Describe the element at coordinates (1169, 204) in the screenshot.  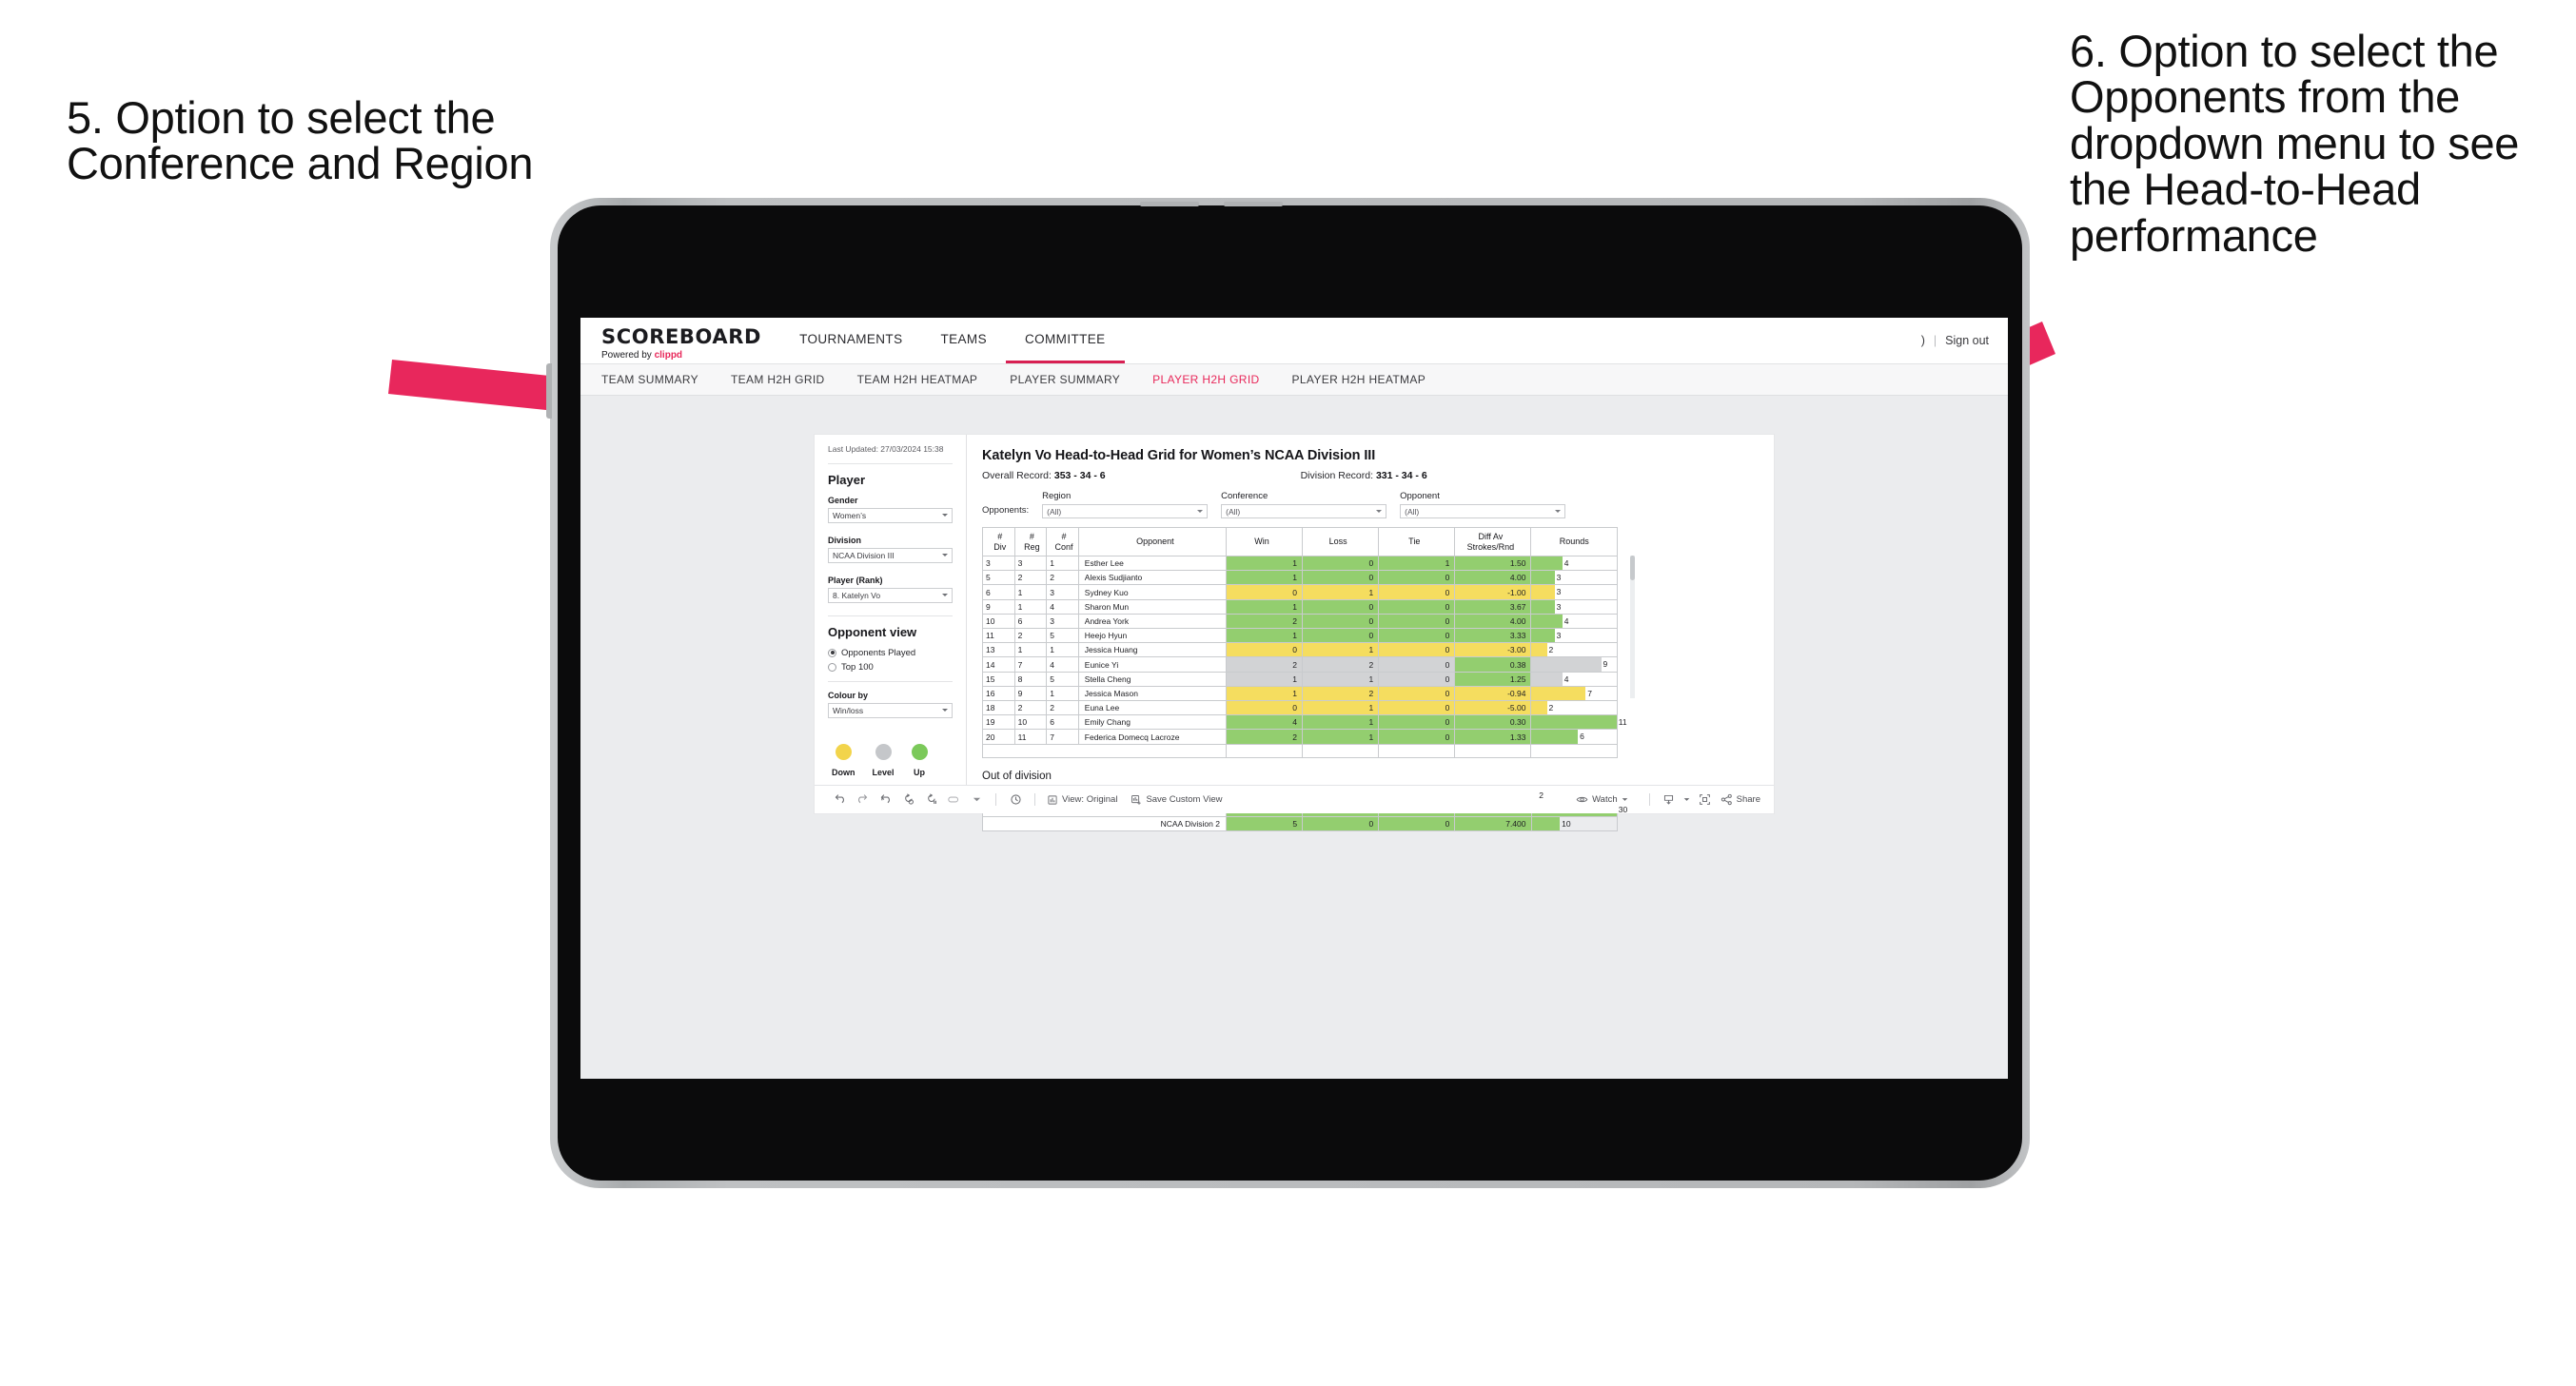
I see `volume-up-button` at that location.